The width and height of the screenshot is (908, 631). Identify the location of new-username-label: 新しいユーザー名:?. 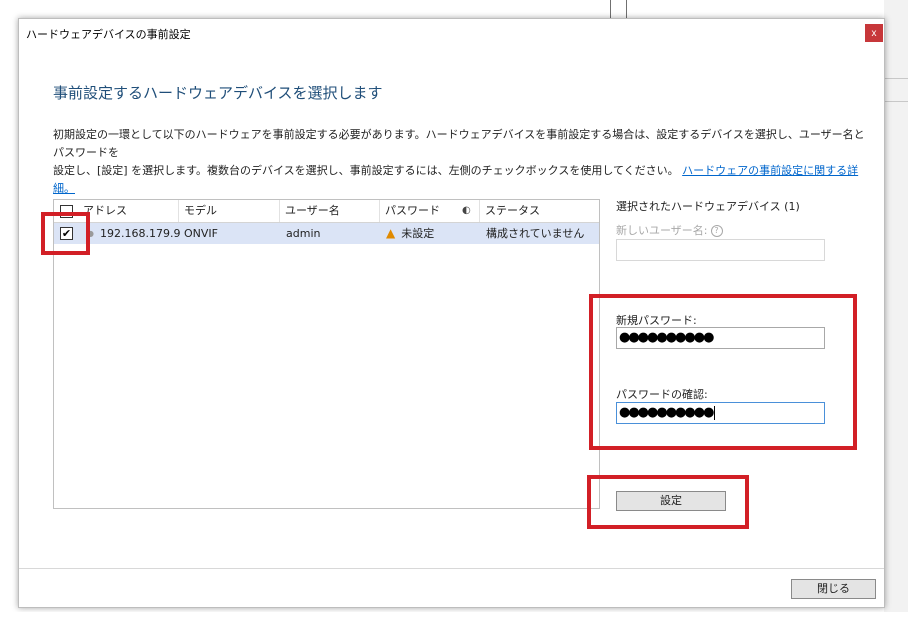
(669, 230).